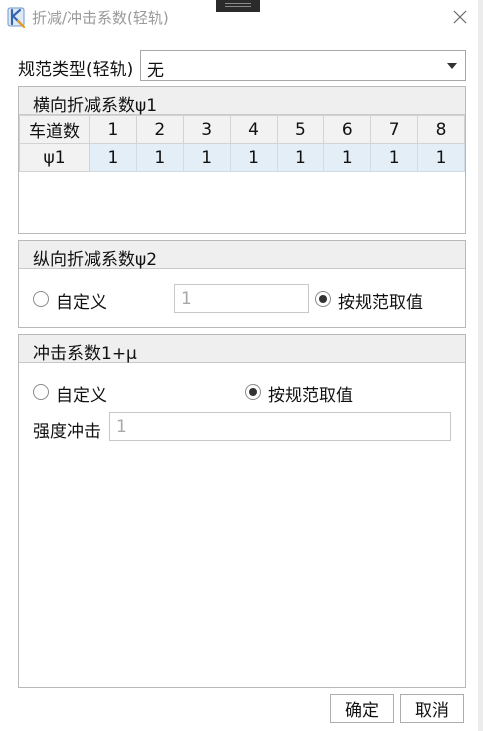 The image size is (483, 731). Describe the element at coordinates (54, 129) in the screenshot. I see `column-header: 车道数` at that location.